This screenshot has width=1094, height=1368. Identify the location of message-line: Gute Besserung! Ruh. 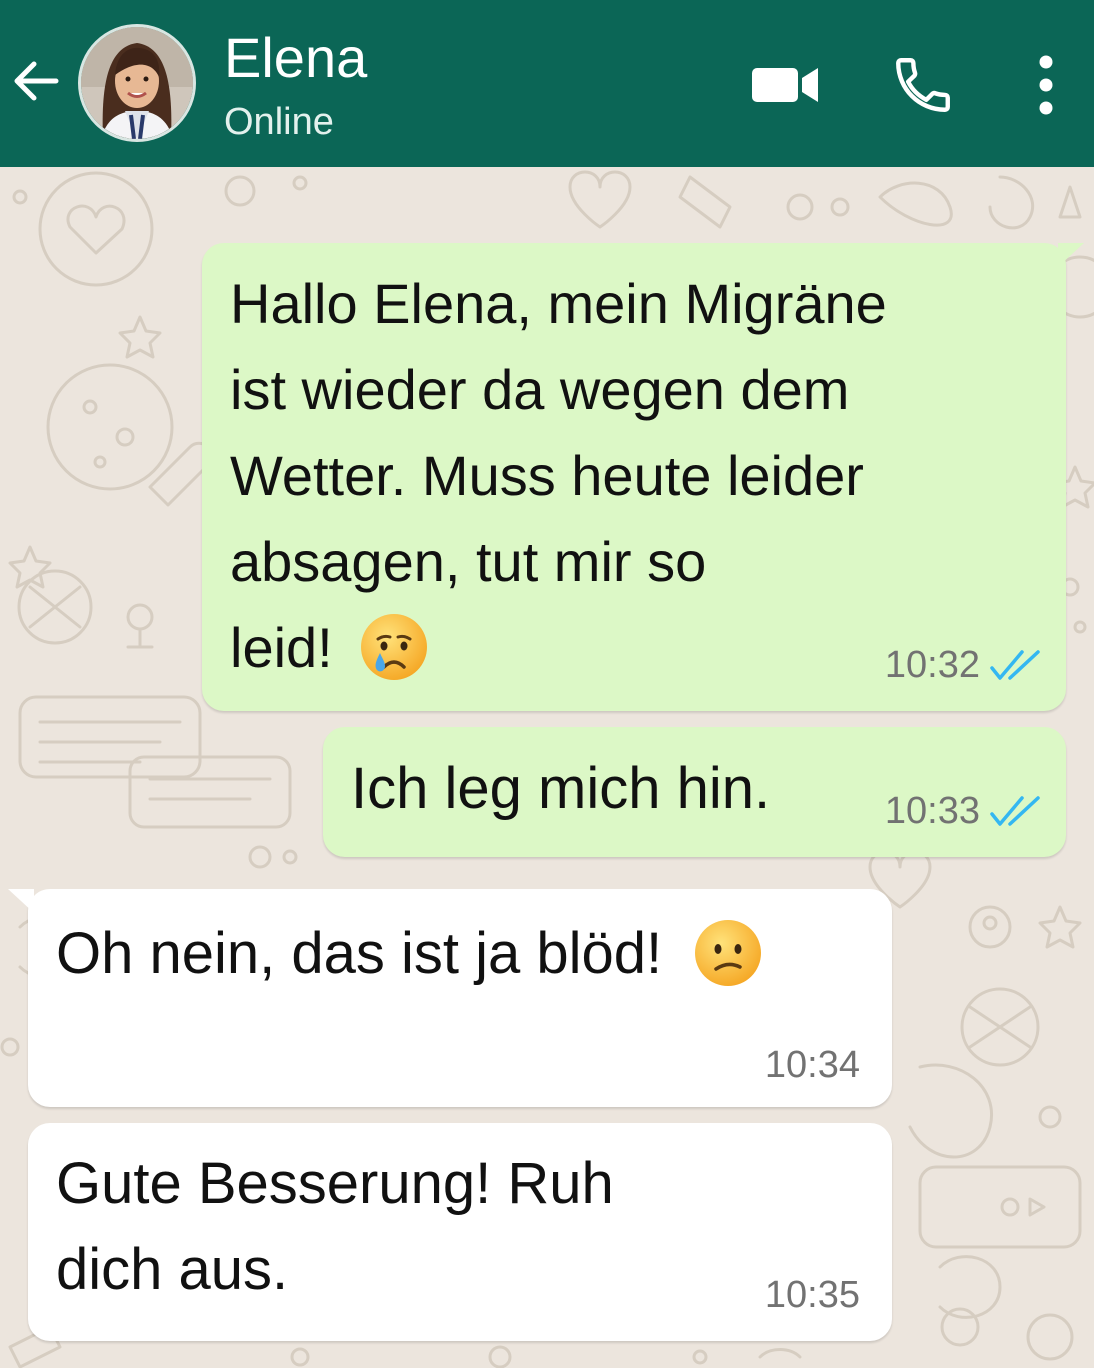
(335, 1183).